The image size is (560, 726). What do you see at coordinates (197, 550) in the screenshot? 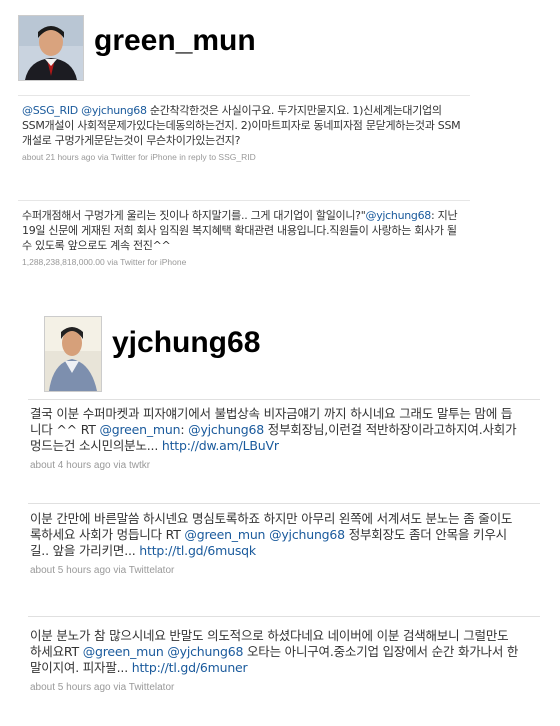
I see `tweet-url-link: http://tl.gd/6musqk` at bounding box center [197, 550].